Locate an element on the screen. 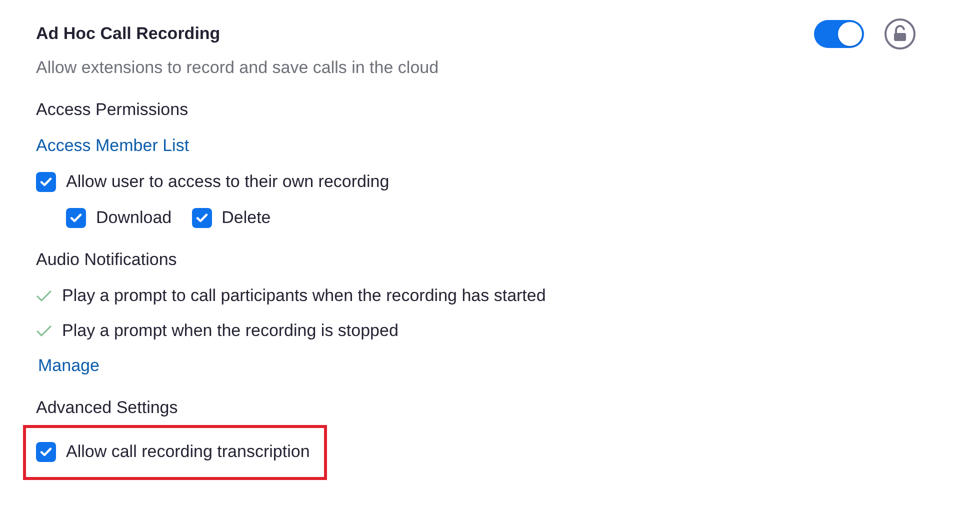  checkbox-label: Download is located at coordinates (134, 218).